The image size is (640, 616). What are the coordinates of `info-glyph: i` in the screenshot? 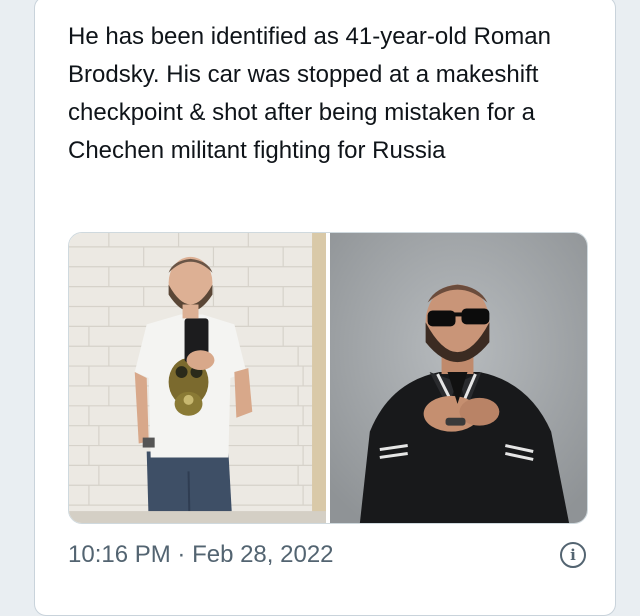 It's located at (573, 555).